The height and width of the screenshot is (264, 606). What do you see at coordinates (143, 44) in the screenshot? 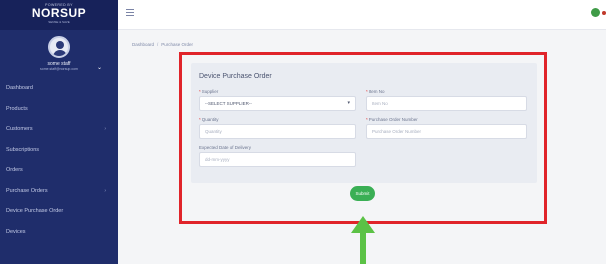
I see `breadcrumb-home: Dashboard` at bounding box center [143, 44].